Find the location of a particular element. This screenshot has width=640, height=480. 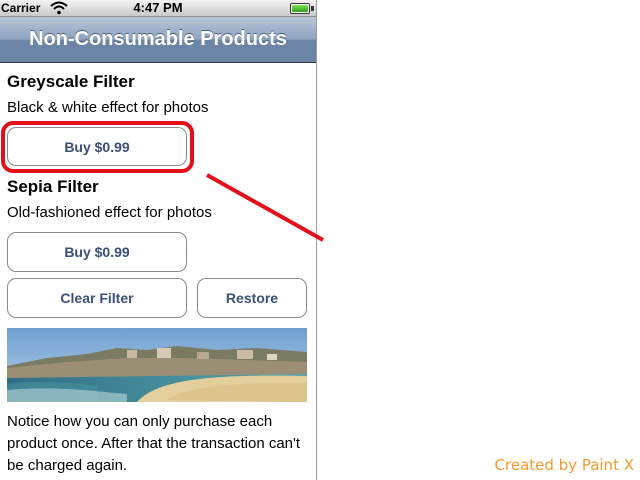

status-time: 4:47 PM is located at coordinates (158, 7).